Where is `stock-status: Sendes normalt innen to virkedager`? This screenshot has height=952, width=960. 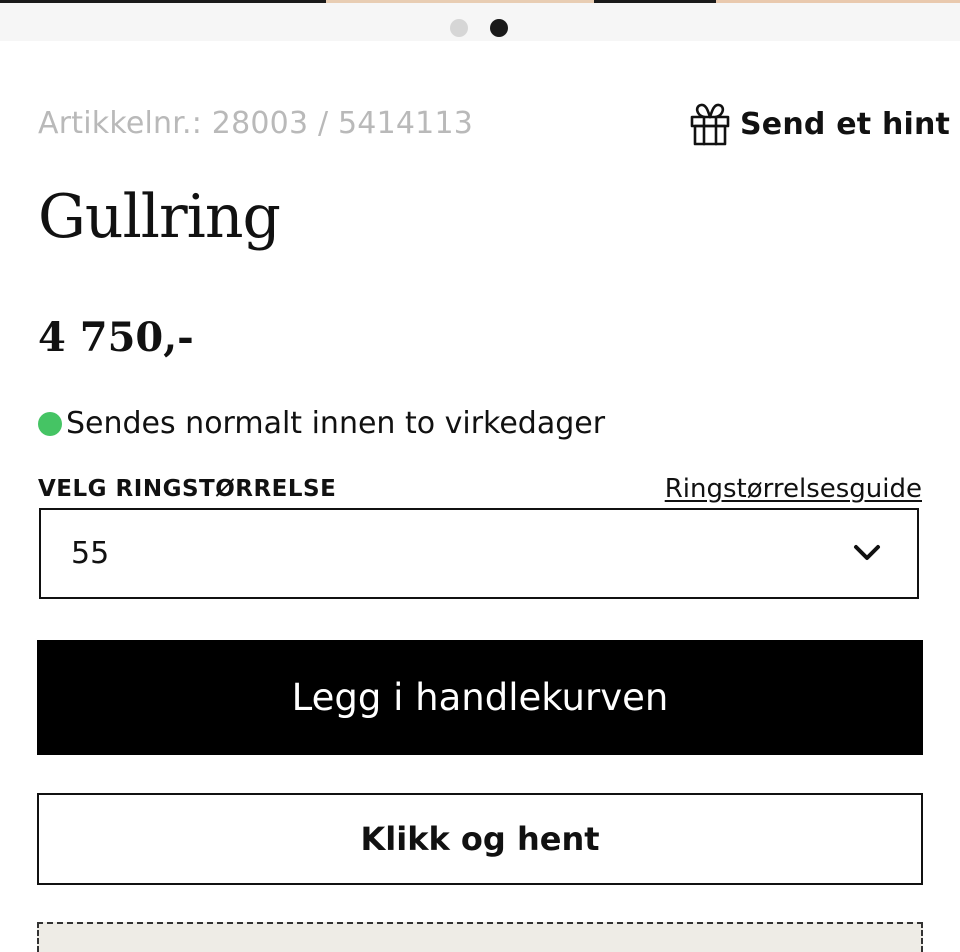 stock-status: Sendes normalt innen to virkedager is located at coordinates (321, 423).